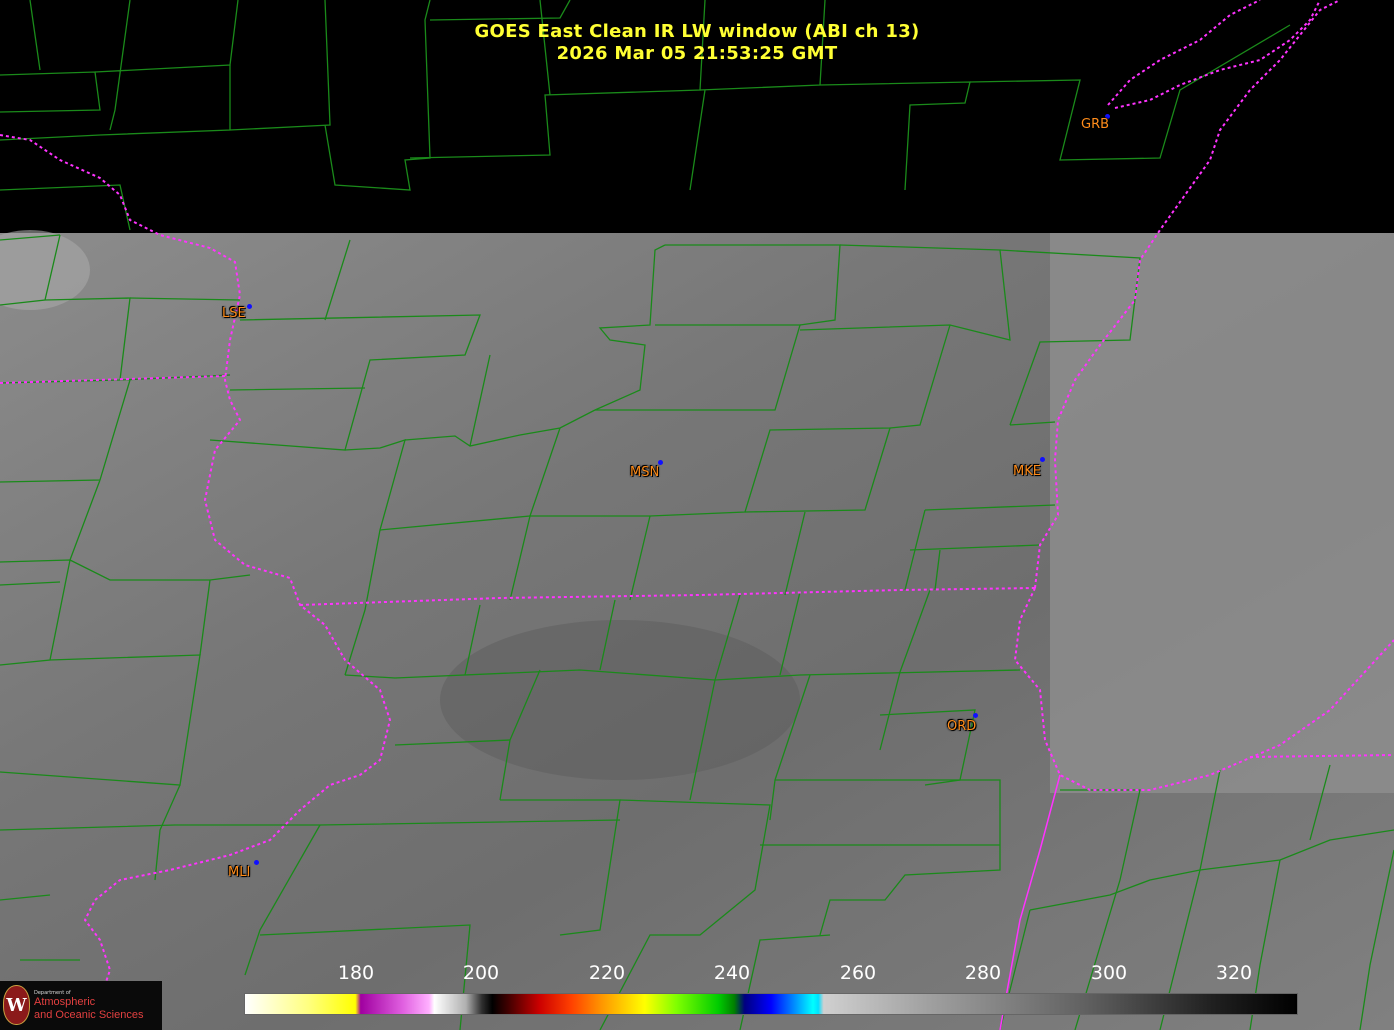  I want to click on city-dot-ord, so click(975, 715).